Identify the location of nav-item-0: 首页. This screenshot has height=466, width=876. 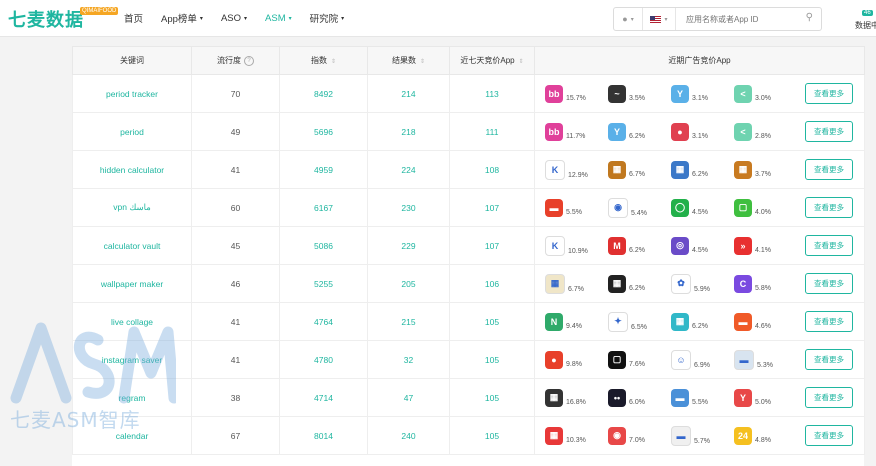
(133, 18).